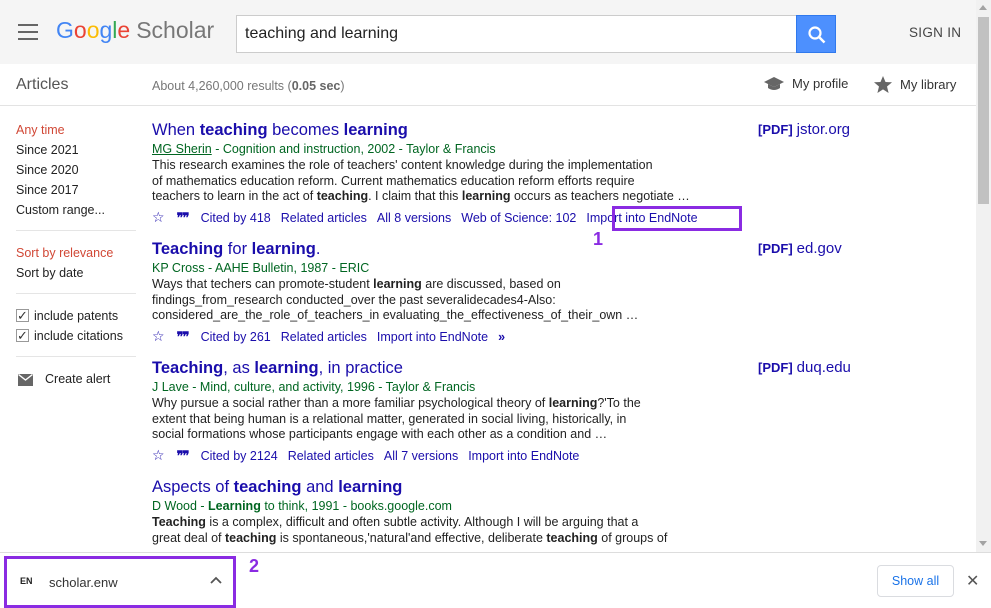 This screenshot has width=991, height=608. Describe the element at coordinates (774, 83) in the screenshot. I see `graduation-cap-icon` at that location.